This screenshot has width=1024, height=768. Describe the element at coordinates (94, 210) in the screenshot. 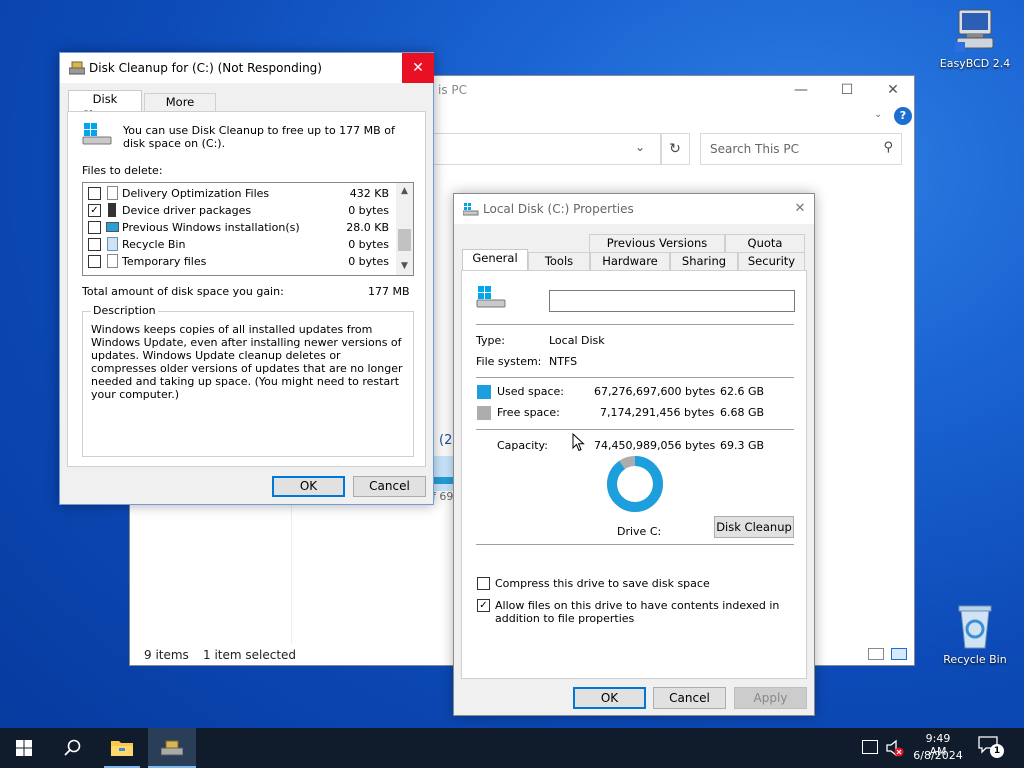

I see `checkbox-checked: ✓` at that location.